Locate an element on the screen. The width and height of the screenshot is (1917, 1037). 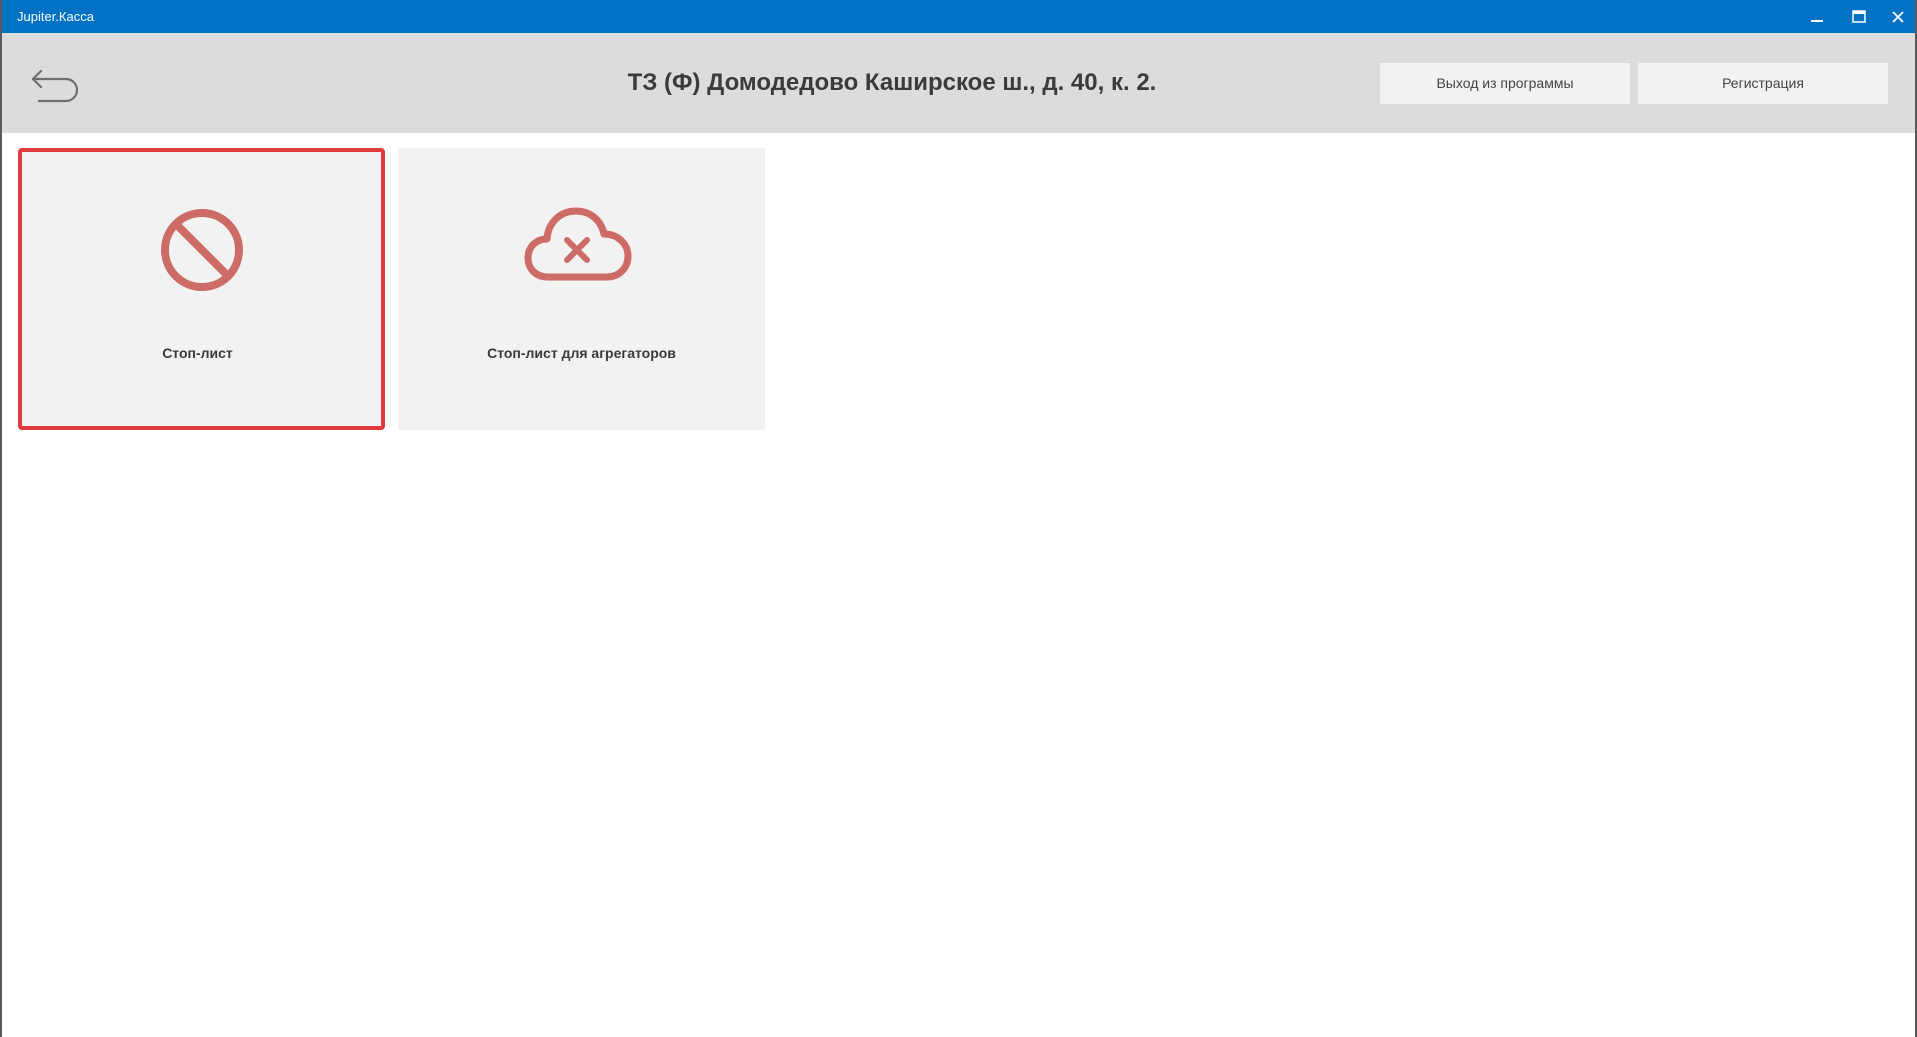
back-button is located at coordinates (56, 84).